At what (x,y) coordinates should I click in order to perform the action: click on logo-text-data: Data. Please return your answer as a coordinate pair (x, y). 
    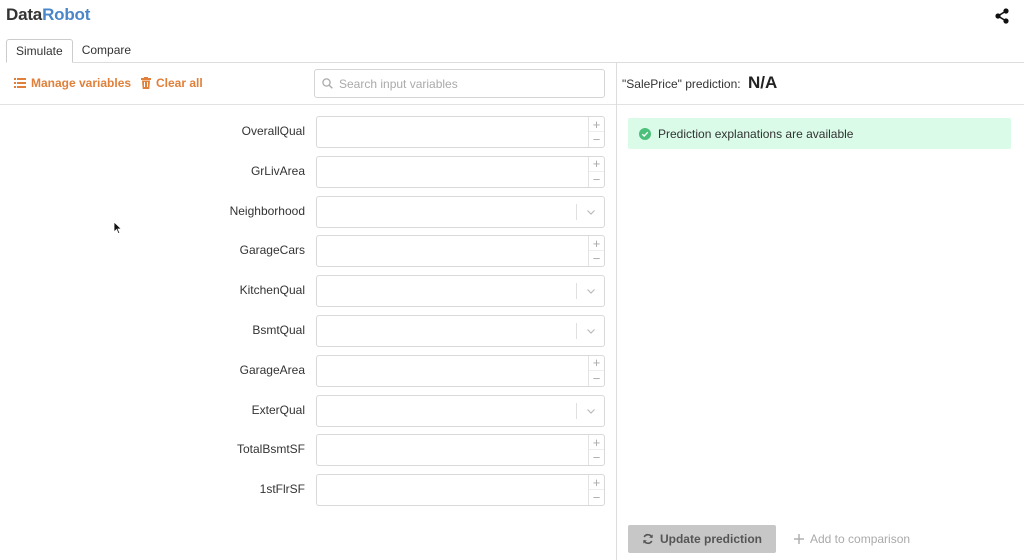
    Looking at the image, I should click on (24, 14).